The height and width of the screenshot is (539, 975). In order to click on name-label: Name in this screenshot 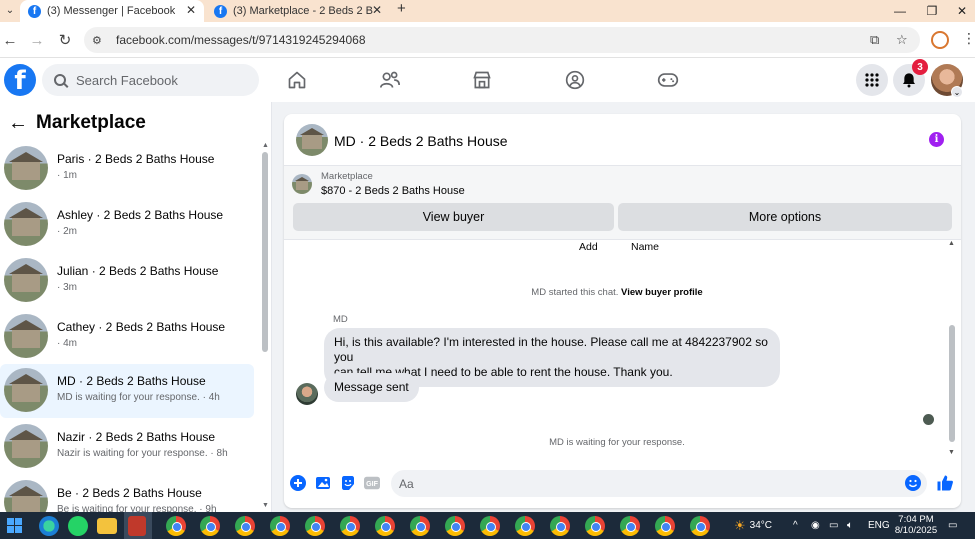, I will do `click(645, 247)`.